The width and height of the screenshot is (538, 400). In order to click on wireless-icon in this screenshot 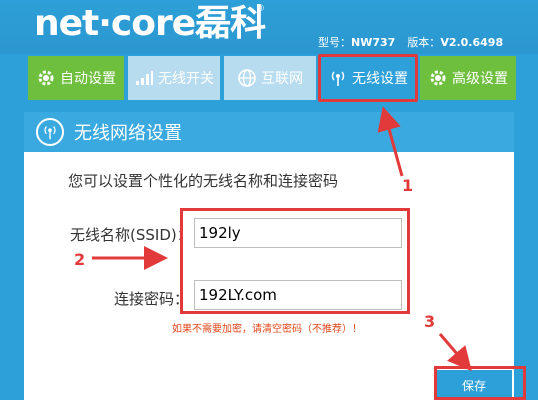, I will do `click(50, 132)`.